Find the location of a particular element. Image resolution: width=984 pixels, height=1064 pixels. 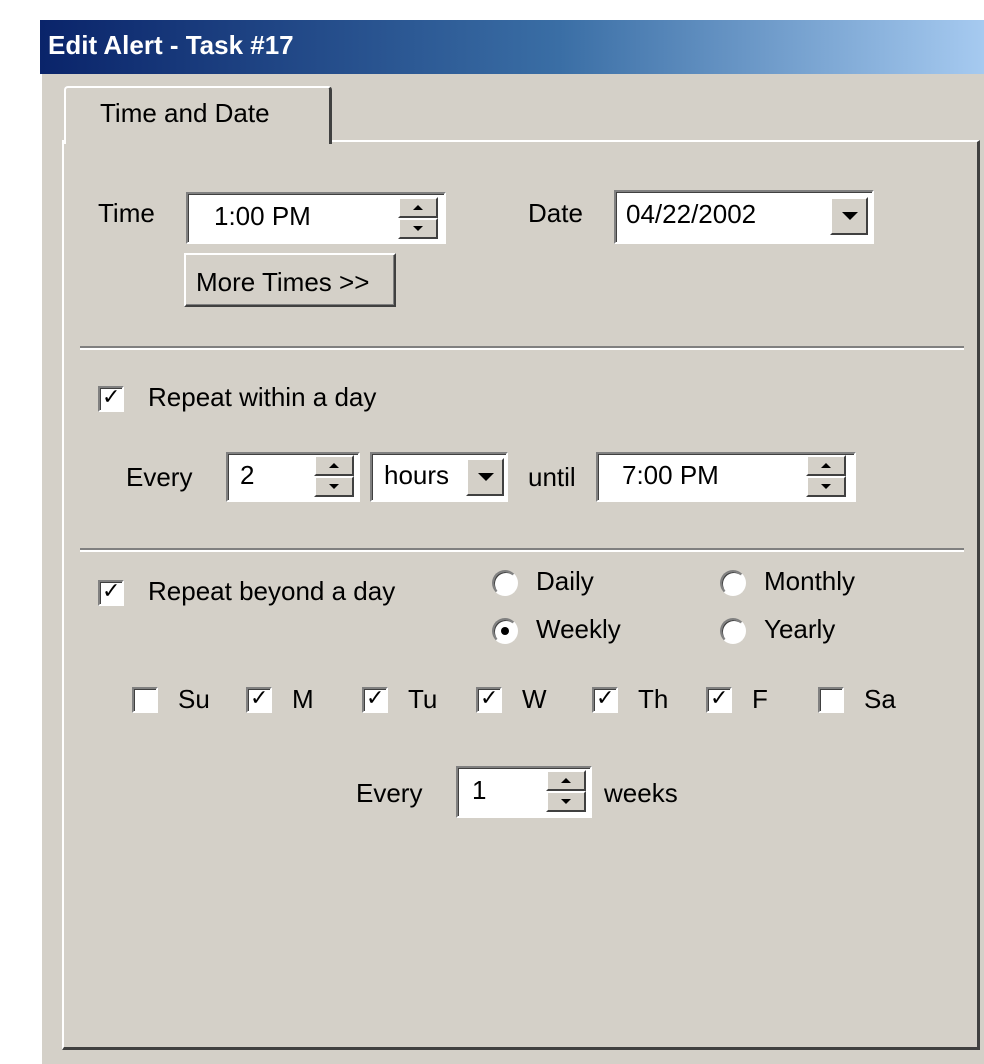

day-label-th: Th is located at coordinates (653, 699).